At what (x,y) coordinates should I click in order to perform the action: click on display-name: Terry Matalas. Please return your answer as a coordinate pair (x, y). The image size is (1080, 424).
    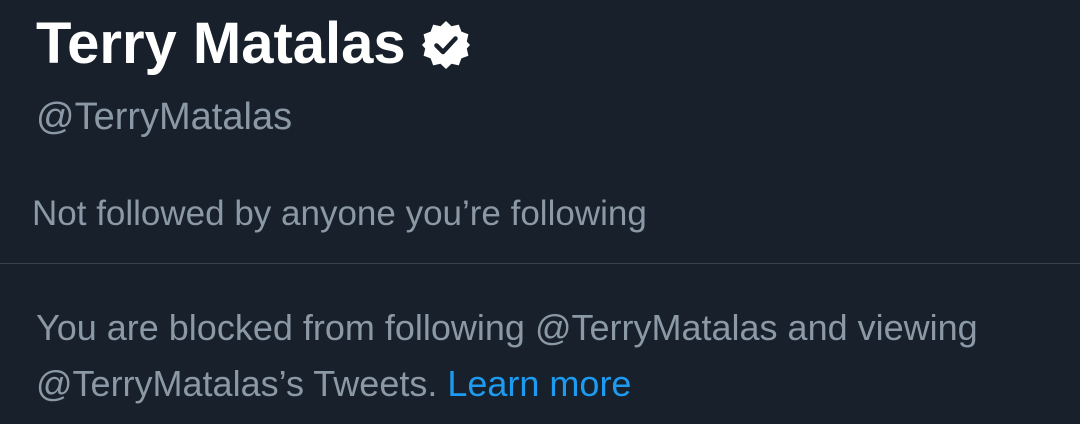
    Looking at the image, I should click on (221, 43).